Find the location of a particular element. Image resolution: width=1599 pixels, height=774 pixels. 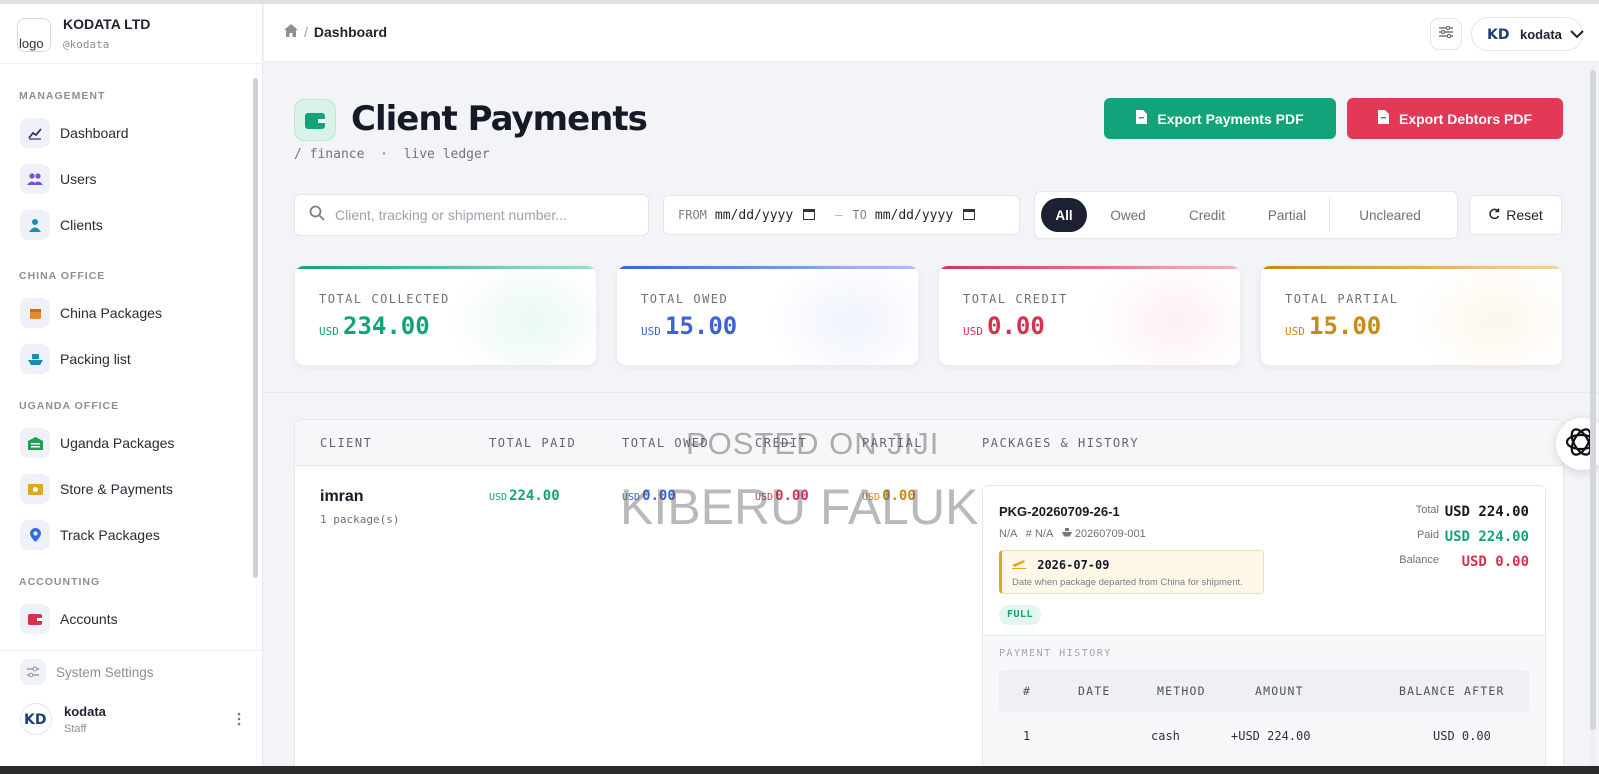

sidebar-item-store-payments: Store & Payments is located at coordinates (130, 489).